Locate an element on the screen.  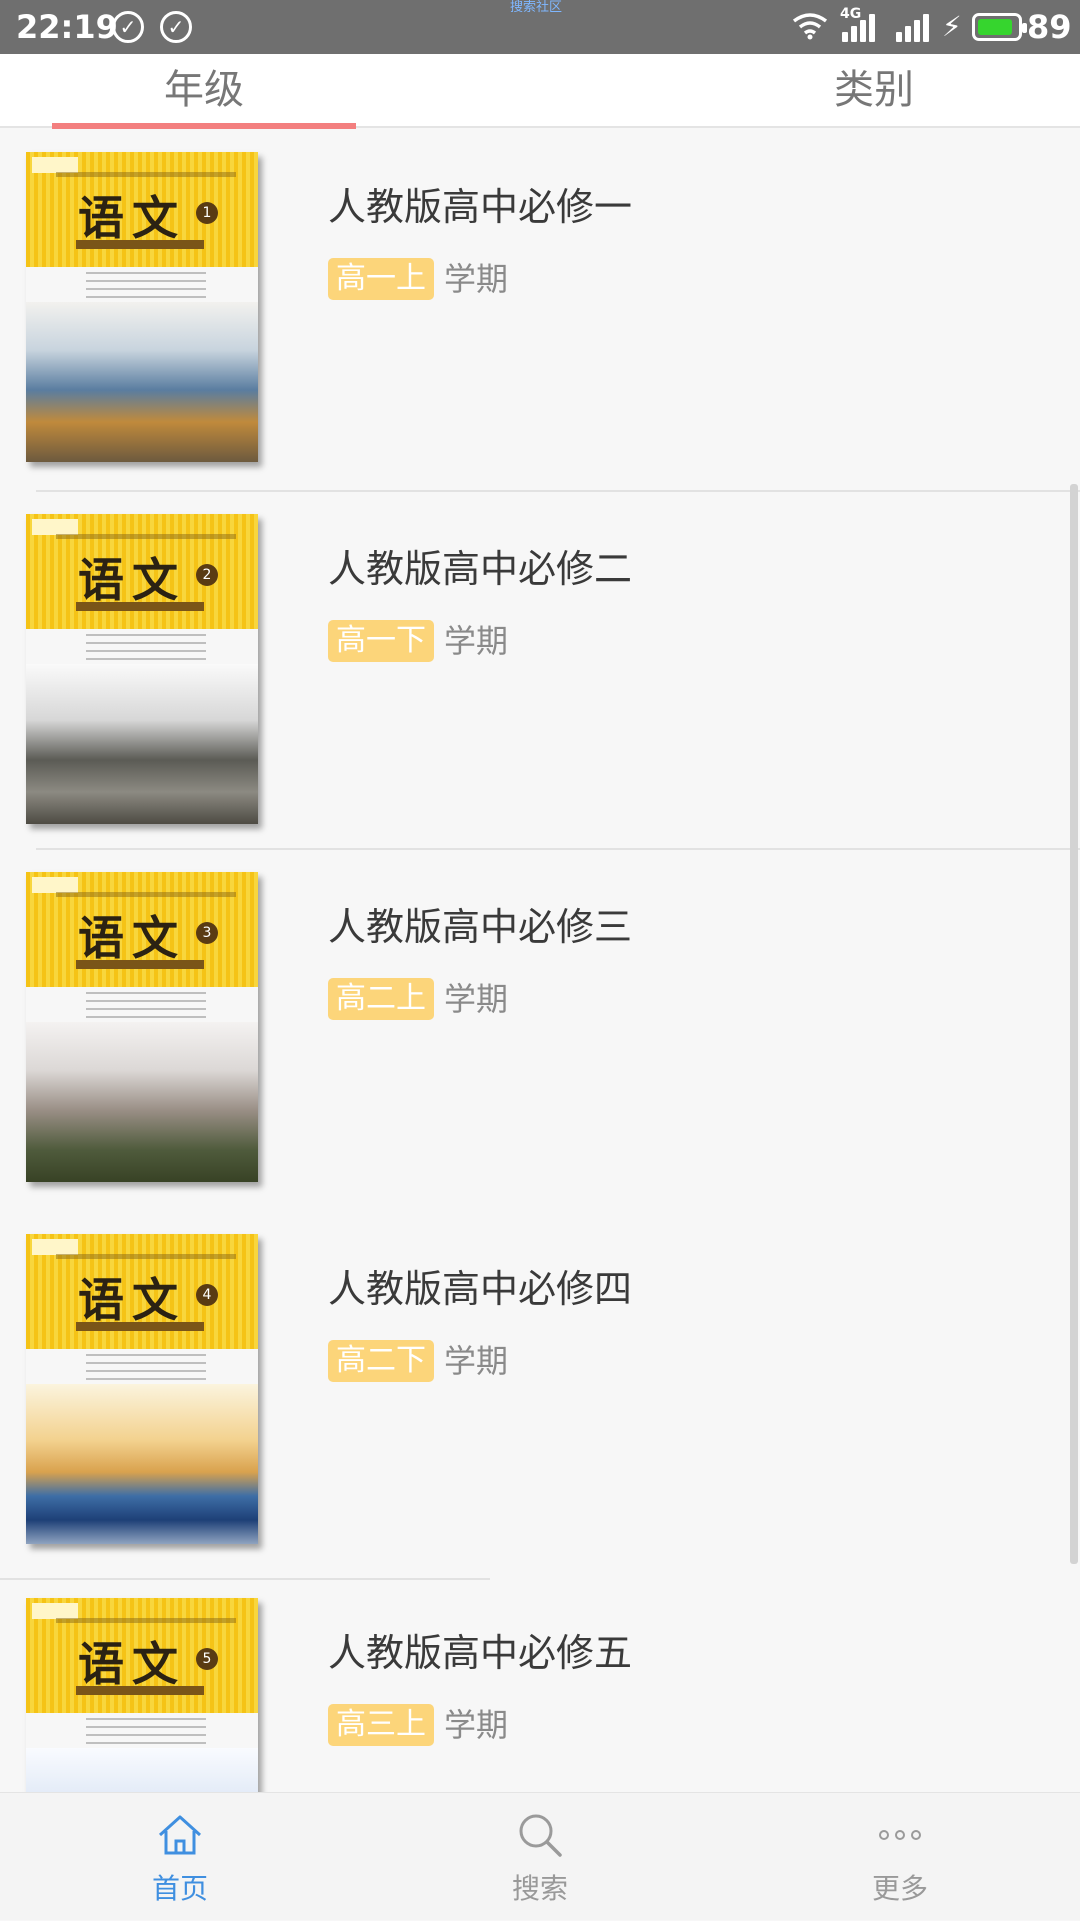
book-cover: 语文 5 is located at coordinates (142, 1695).